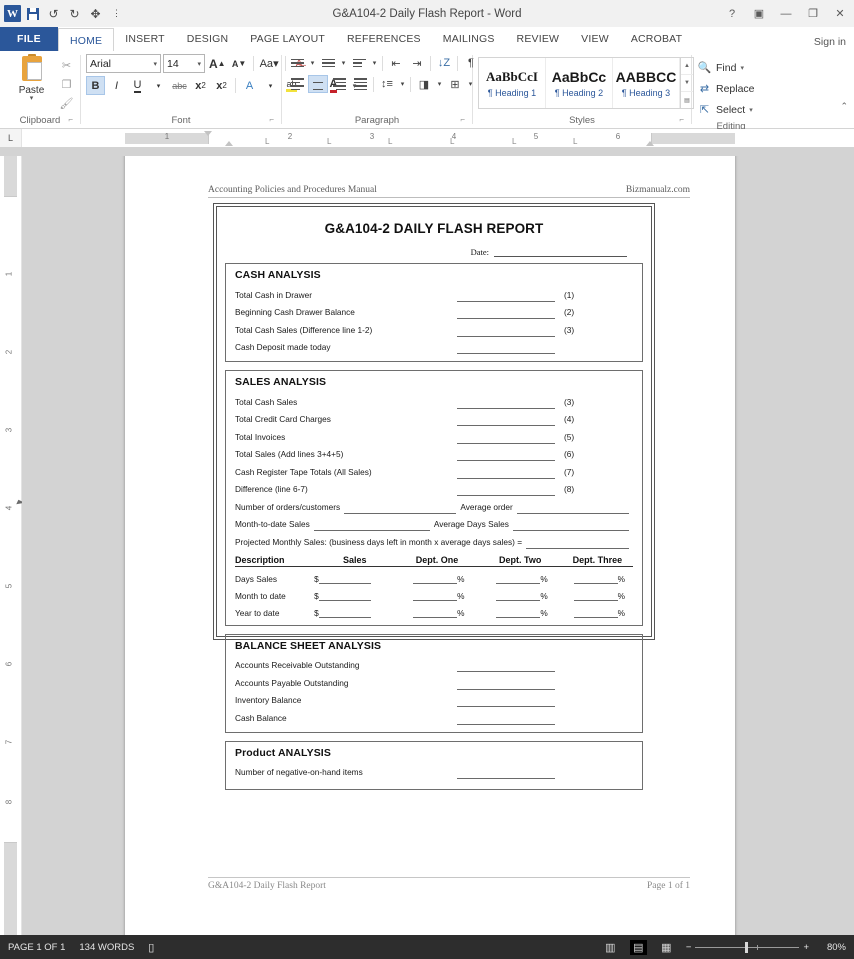 The height and width of the screenshot is (959, 854). I want to click on ribbon-display-options-icon: ▣, so click(759, 13).